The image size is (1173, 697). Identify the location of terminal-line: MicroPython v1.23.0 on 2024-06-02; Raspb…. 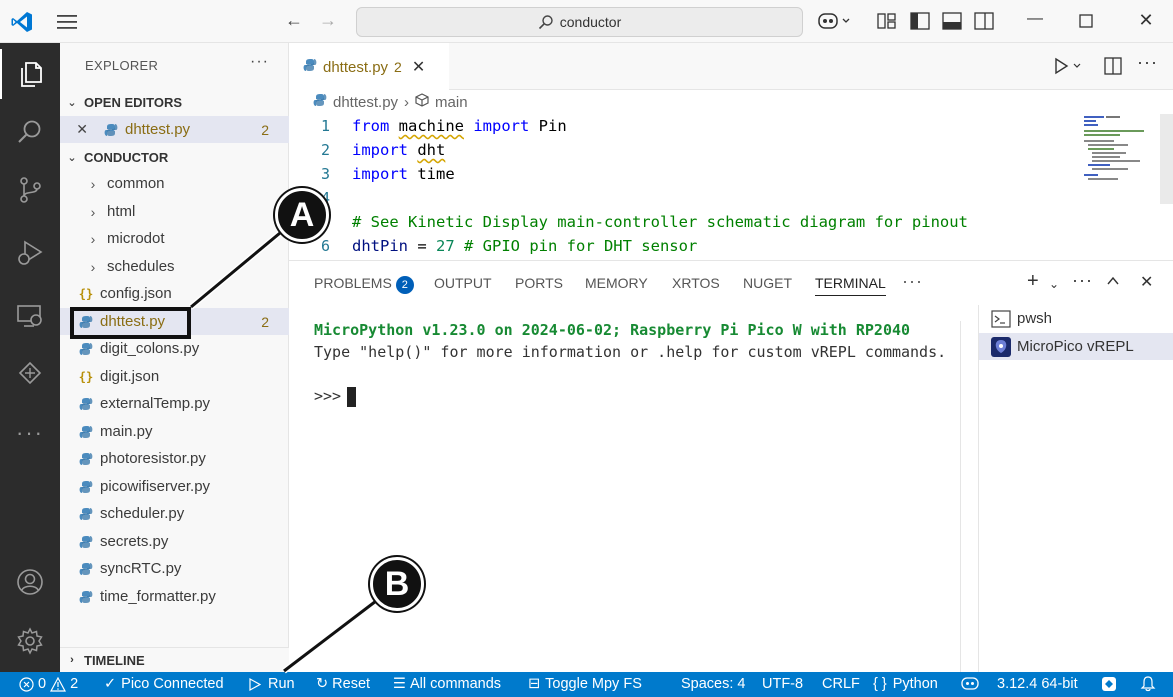
(612, 330).